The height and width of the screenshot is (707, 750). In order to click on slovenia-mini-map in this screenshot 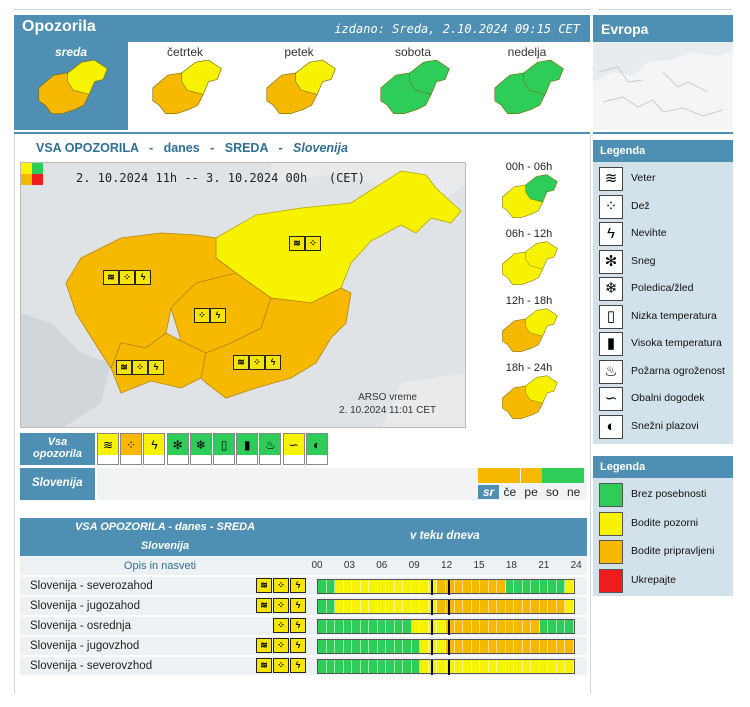, I will do `click(73, 87)`.